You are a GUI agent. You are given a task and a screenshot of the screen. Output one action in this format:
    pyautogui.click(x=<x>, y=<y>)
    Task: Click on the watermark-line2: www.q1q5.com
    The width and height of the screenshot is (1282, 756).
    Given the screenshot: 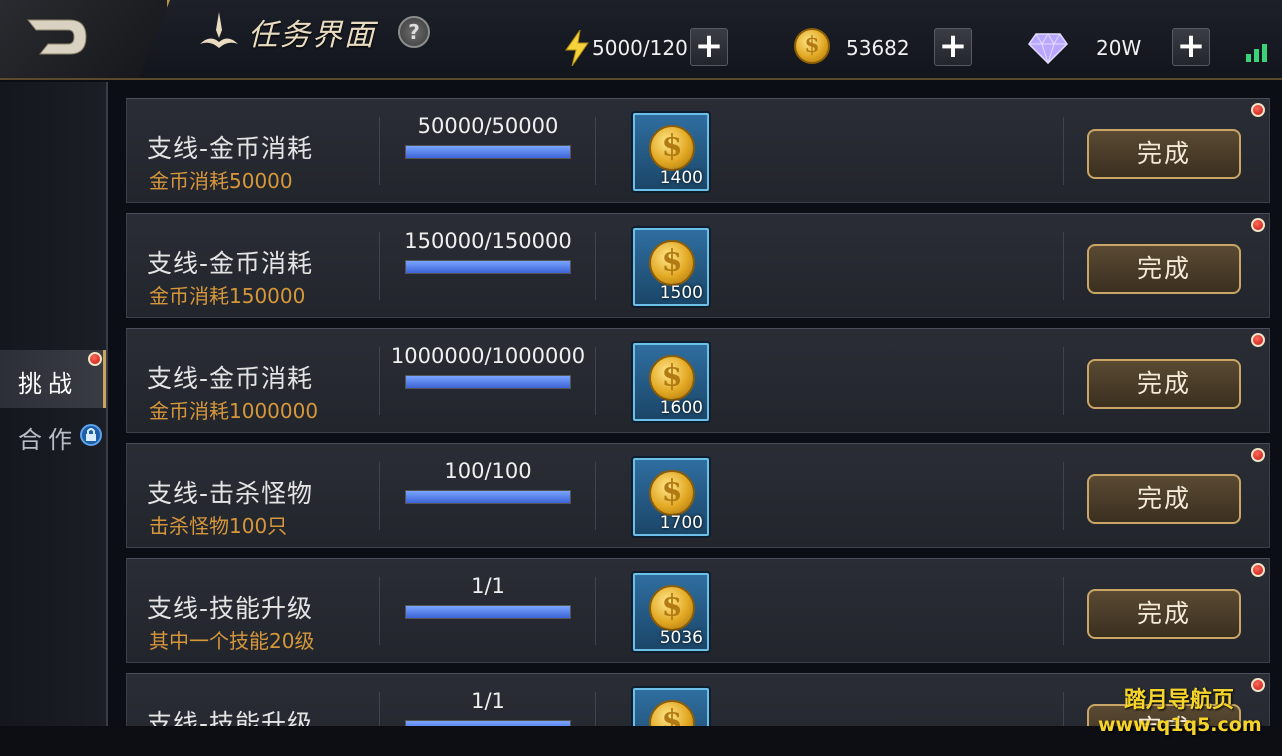 What is the action you would take?
    pyautogui.click(x=1180, y=725)
    